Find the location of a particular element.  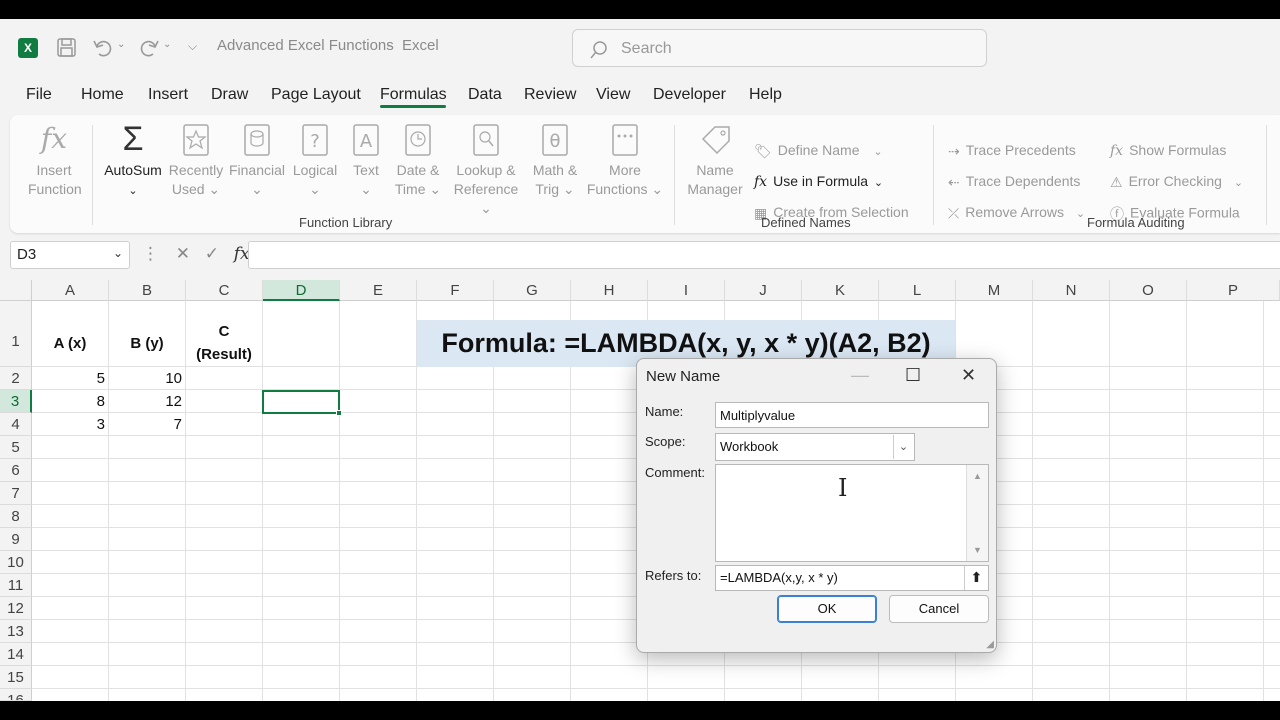

search-input: Search is located at coordinates (779, 48).